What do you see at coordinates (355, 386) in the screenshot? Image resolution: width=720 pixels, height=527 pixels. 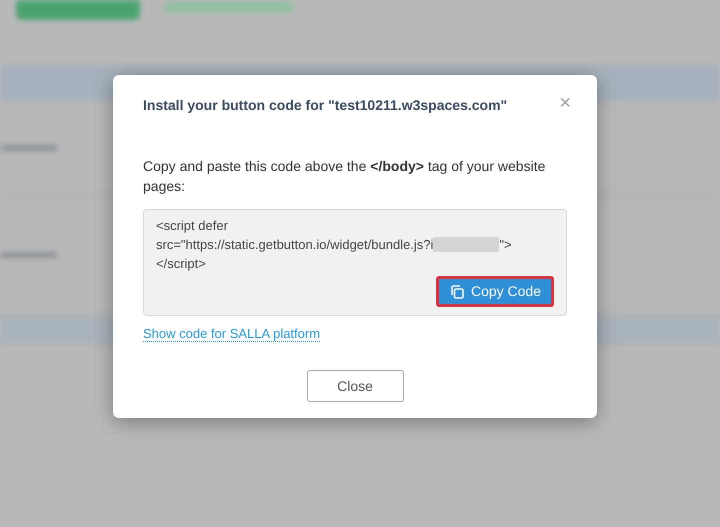 I see `close-button: Close` at bounding box center [355, 386].